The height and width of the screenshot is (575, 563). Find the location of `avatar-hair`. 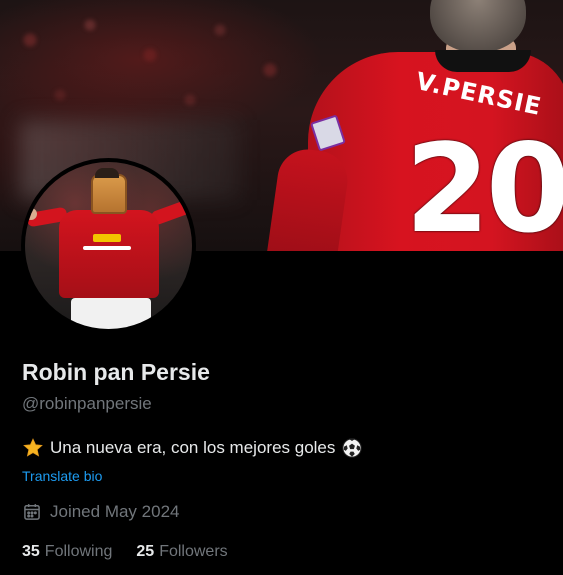

avatar-hair is located at coordinates (107, 173).